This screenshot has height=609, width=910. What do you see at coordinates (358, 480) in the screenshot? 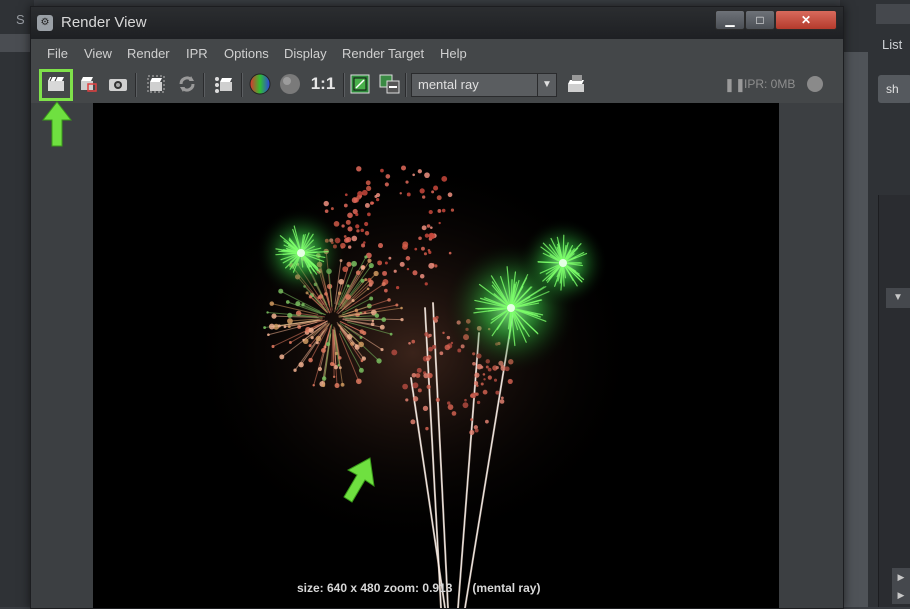
I see `arrow-pointer-icon` at bounding box center [358, 480].